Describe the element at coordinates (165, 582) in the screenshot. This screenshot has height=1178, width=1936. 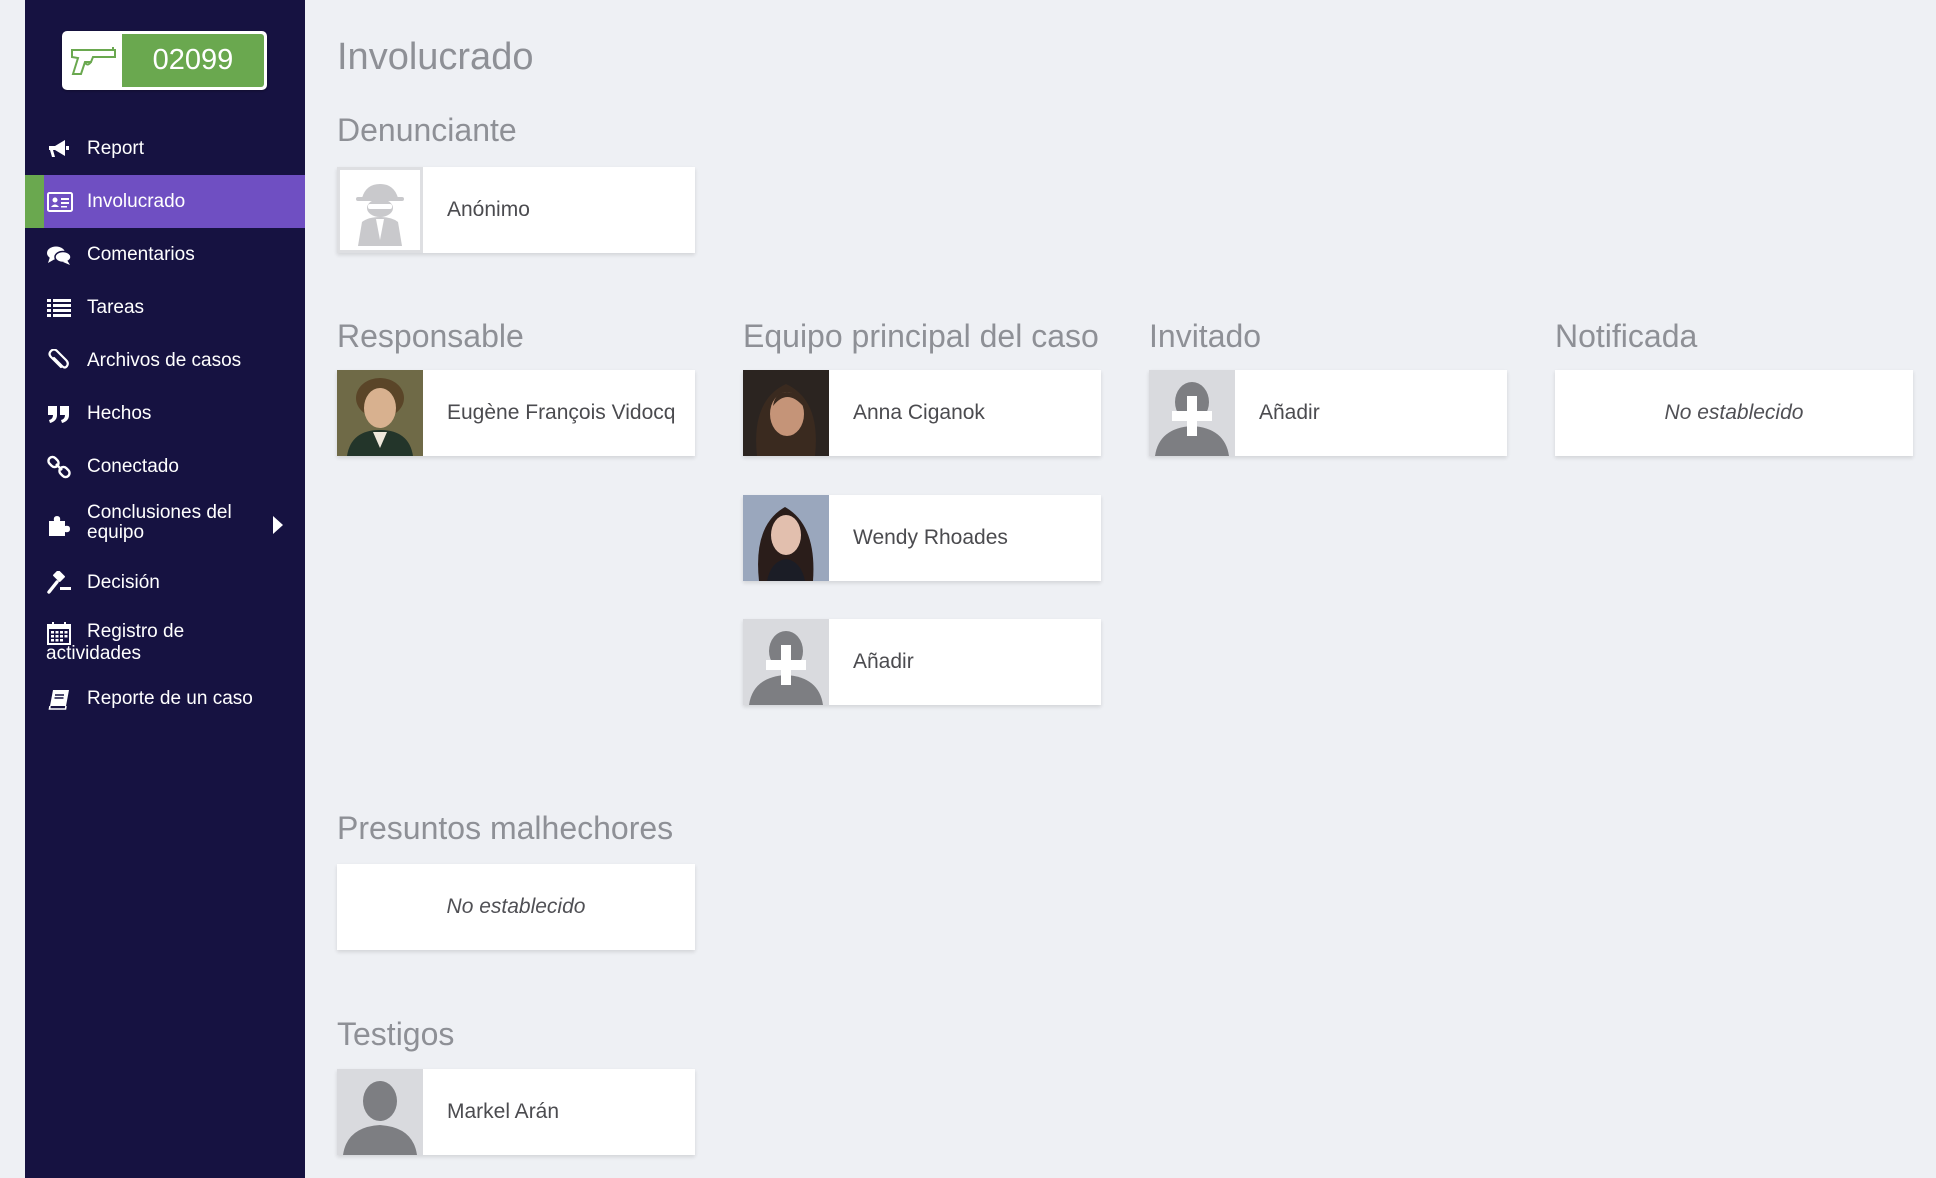
I see `sidebar-item-decision: Decisión` at that location.